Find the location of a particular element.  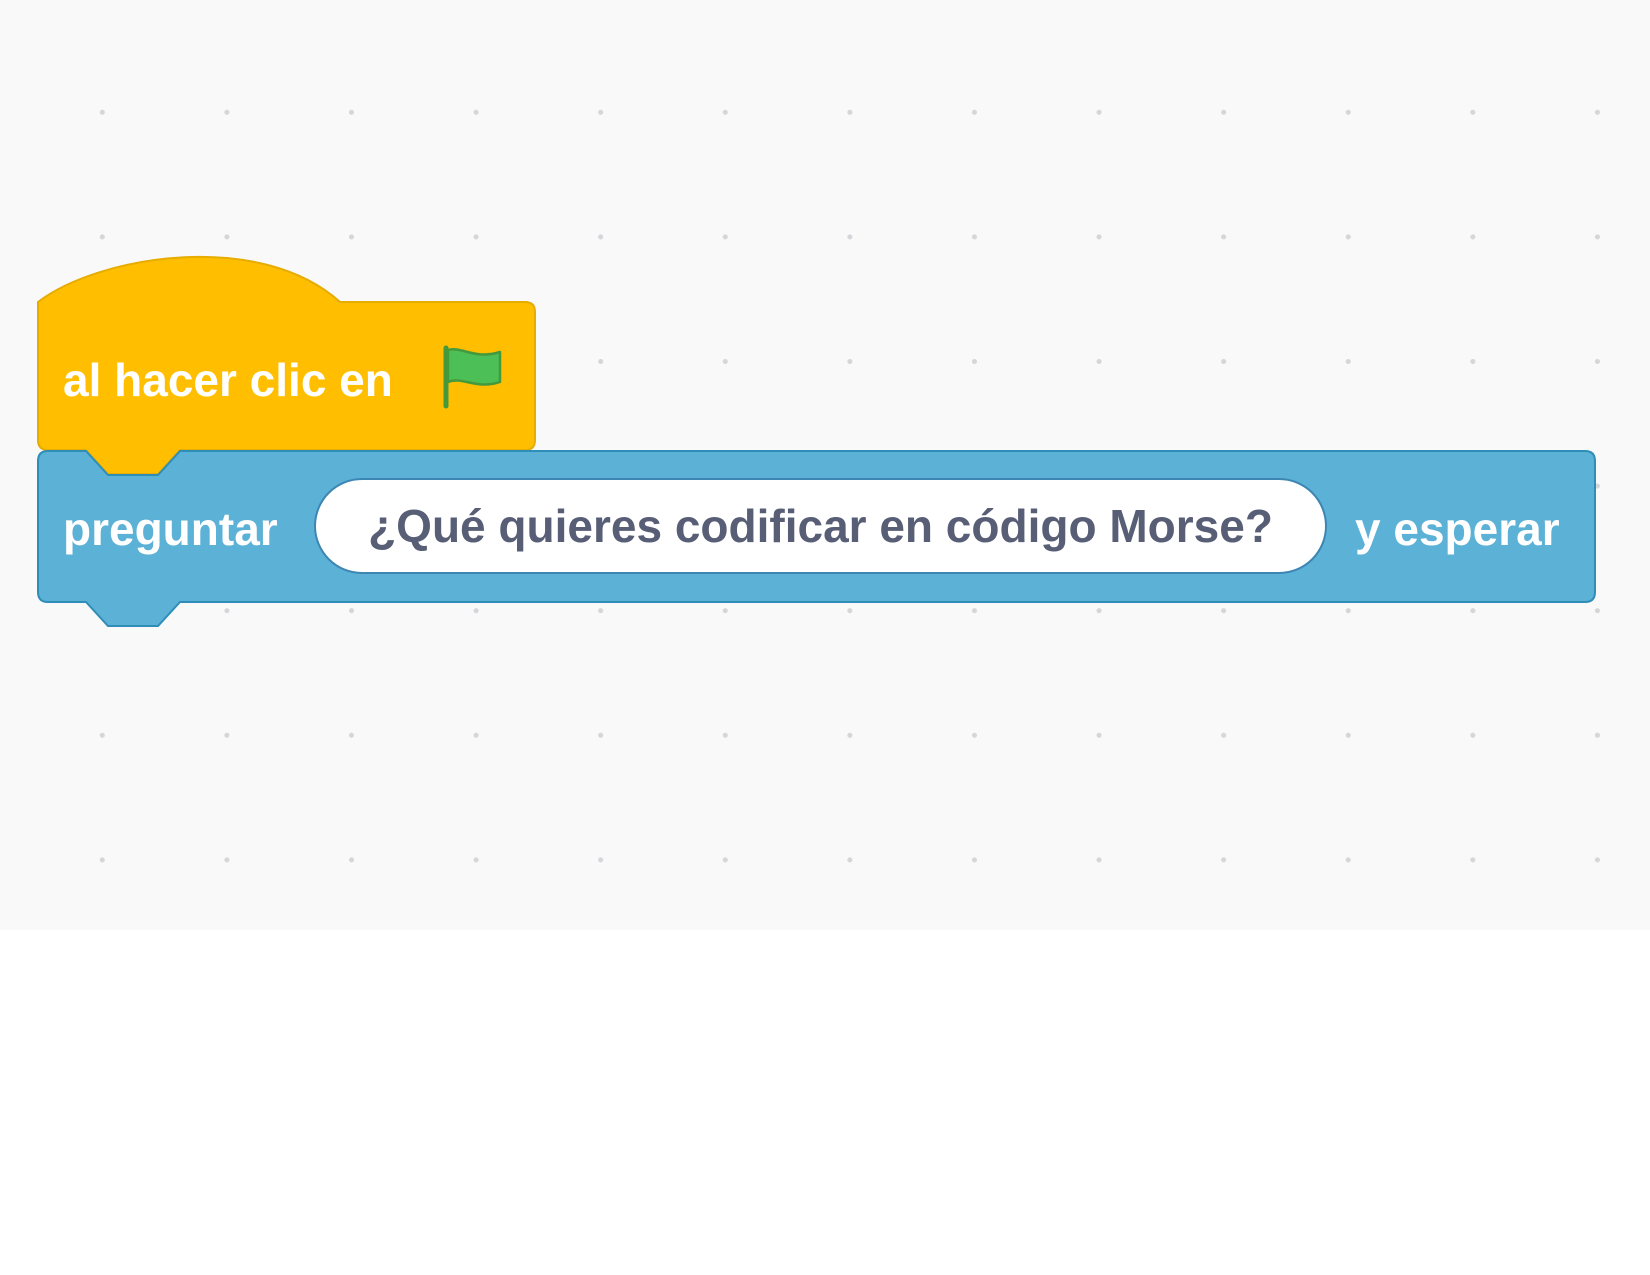

question-input-value: ¿Qué quieres codificar en código Morse? is located at coordinates (820, 526).